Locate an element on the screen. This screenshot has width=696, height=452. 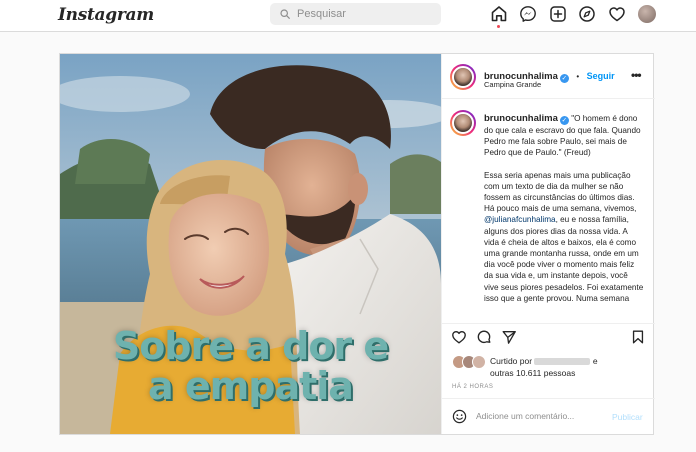
caption-mention-link: @julianafcunhalima is located at coordinates (520, 219).